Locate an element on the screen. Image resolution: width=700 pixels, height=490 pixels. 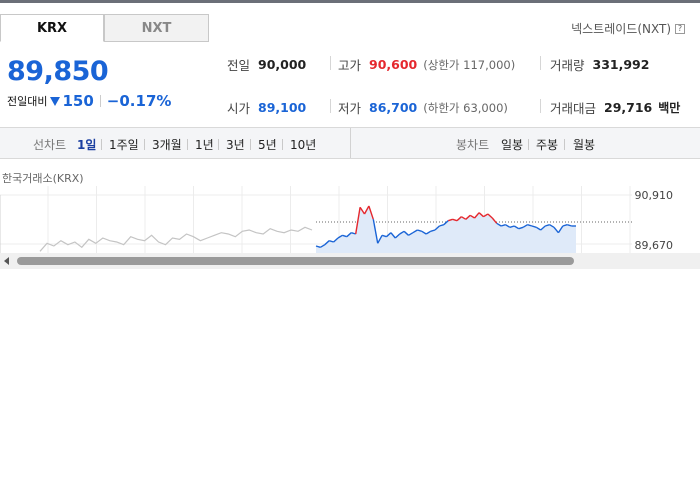
candle-daily: 일봉 is located at coordinates (512, 144).